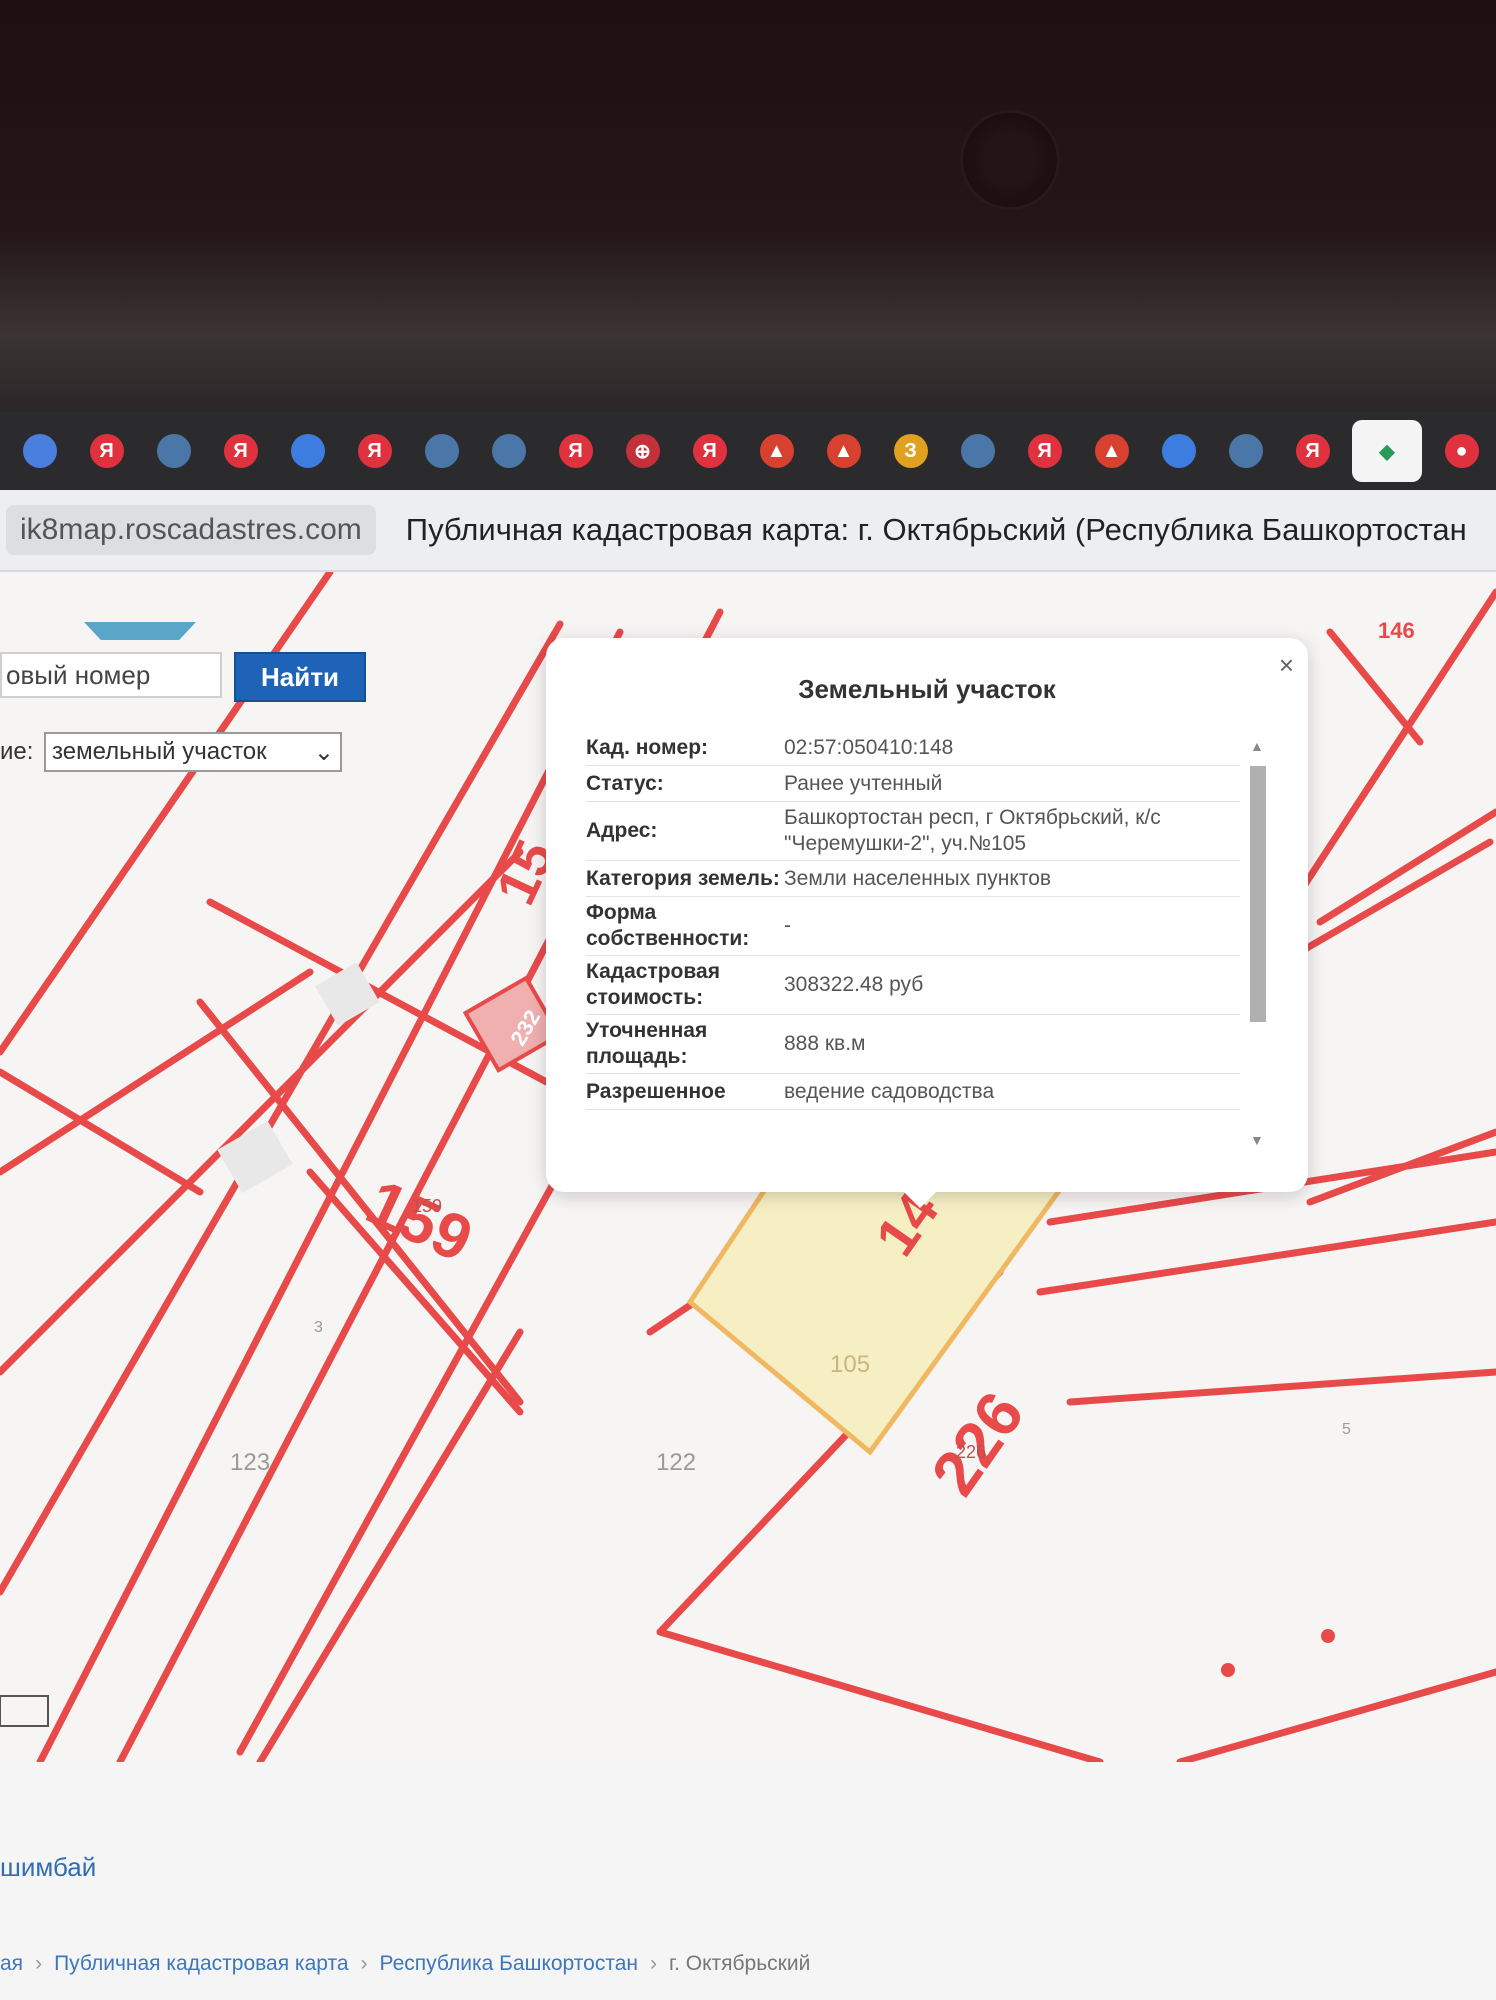 The image size is (1496, 2000). I want to click on attr-key: Категория земель:, so click(683, 878).